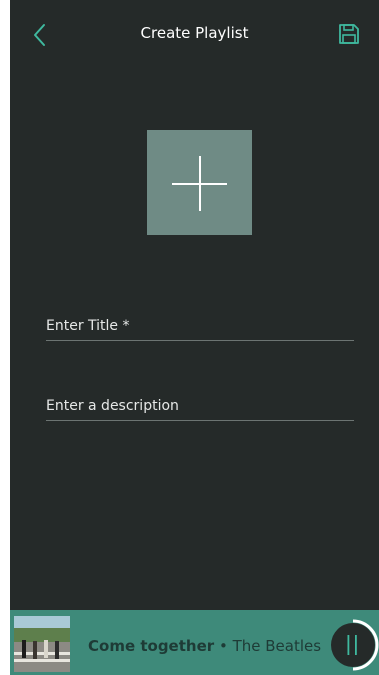 The width and height of the screenshot is (379, 675). I want to click on now-playing-text: Come together • The Beatles, so click(204, 646).